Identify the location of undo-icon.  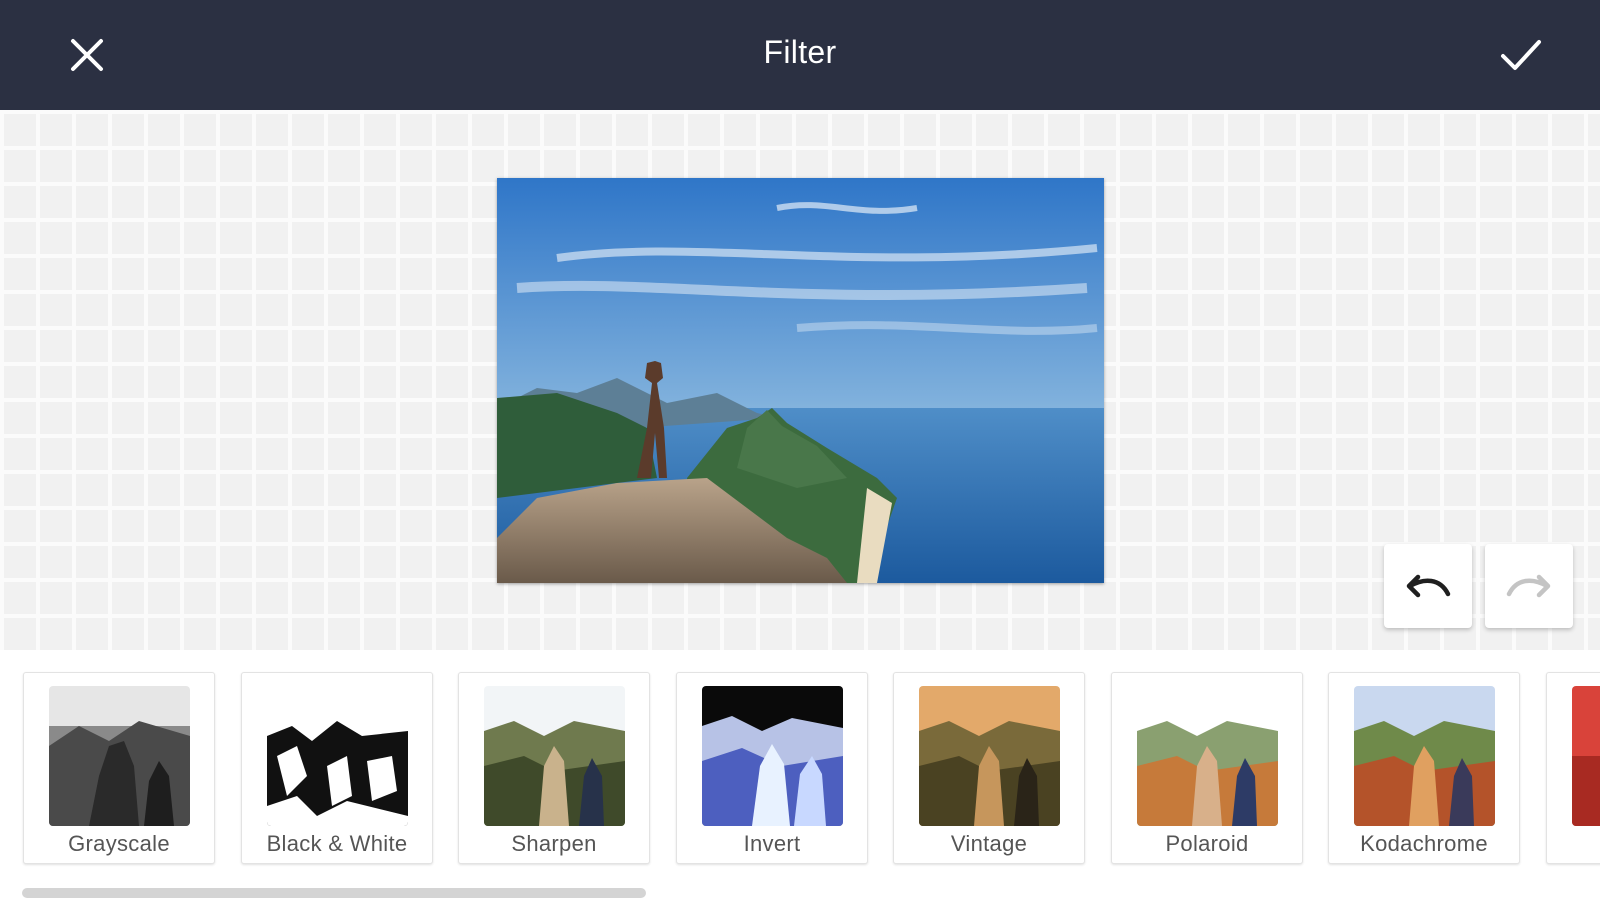
(1428, 586).